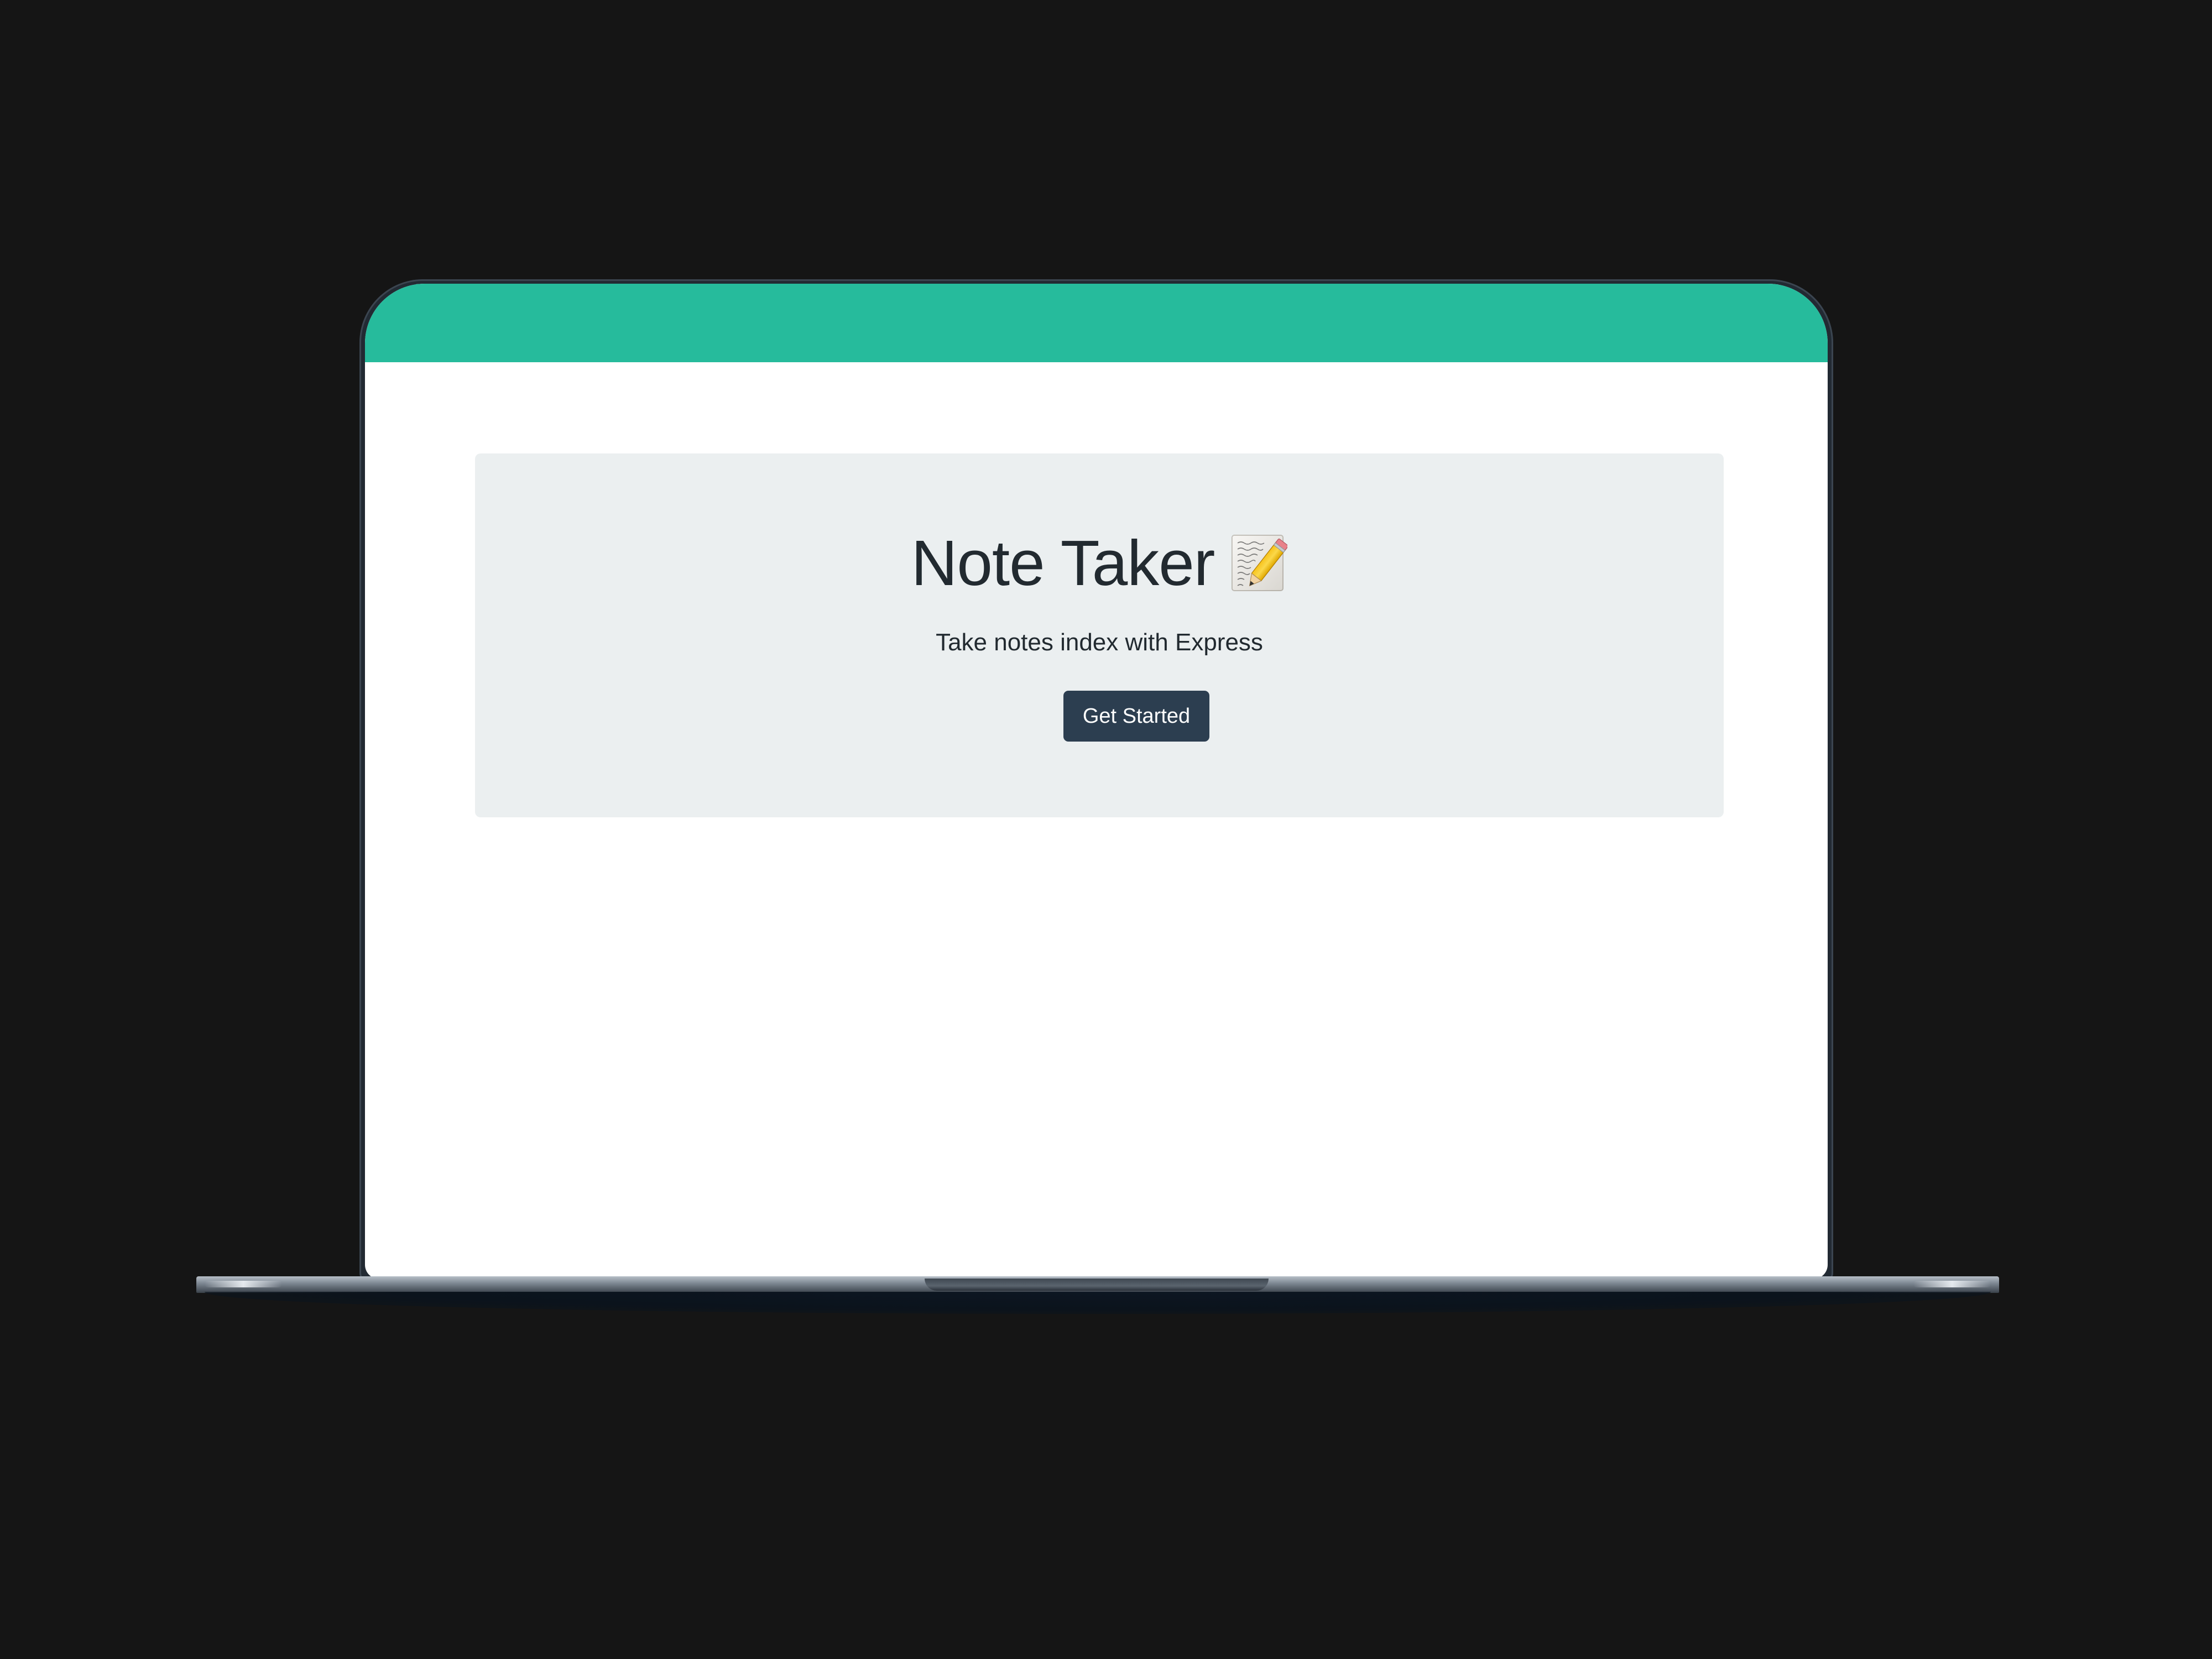 Image resolution: width=2212 pixels, height=1659 pixels. Describe the element at coordinates (1063, 563) in the screenshot. I see `page-title: Note Taker` at that location.